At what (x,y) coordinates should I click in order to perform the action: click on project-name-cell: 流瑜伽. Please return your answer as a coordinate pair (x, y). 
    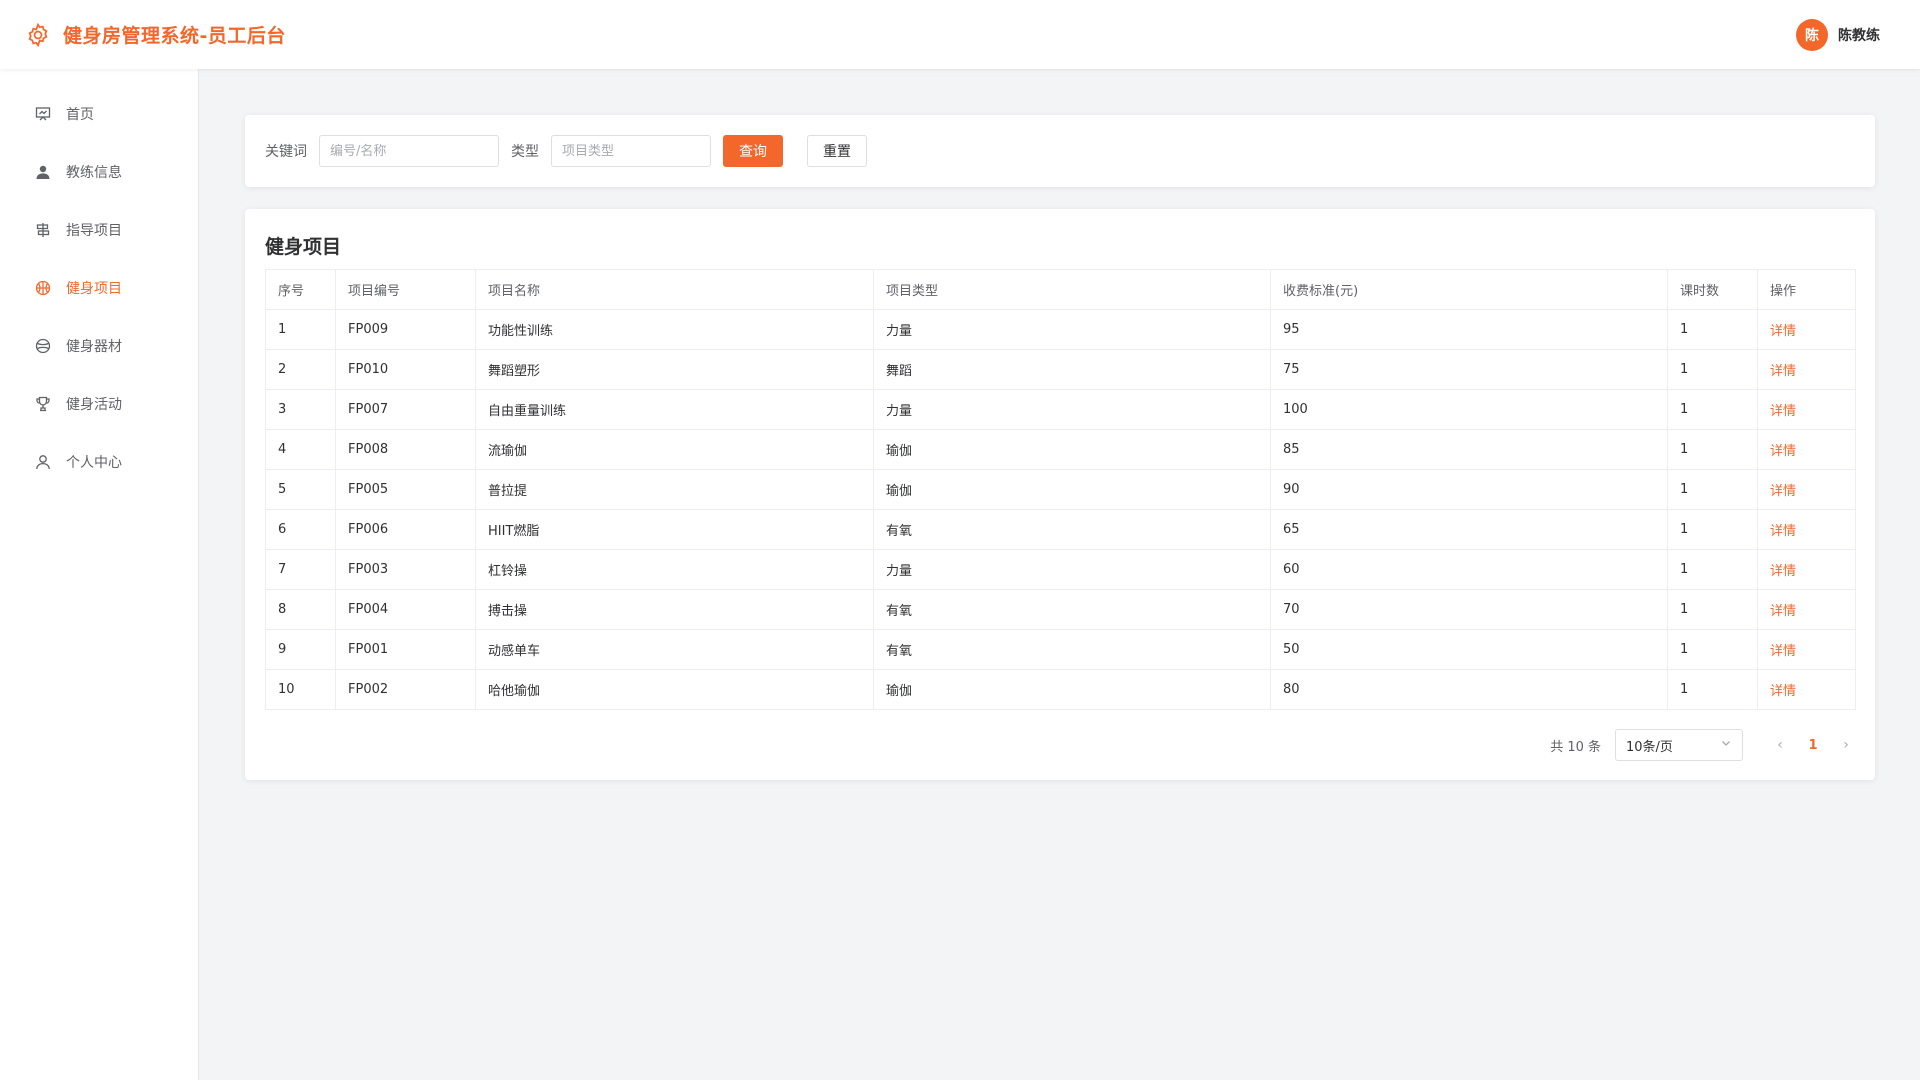
    Looking at the image, I should click on (674, 449).